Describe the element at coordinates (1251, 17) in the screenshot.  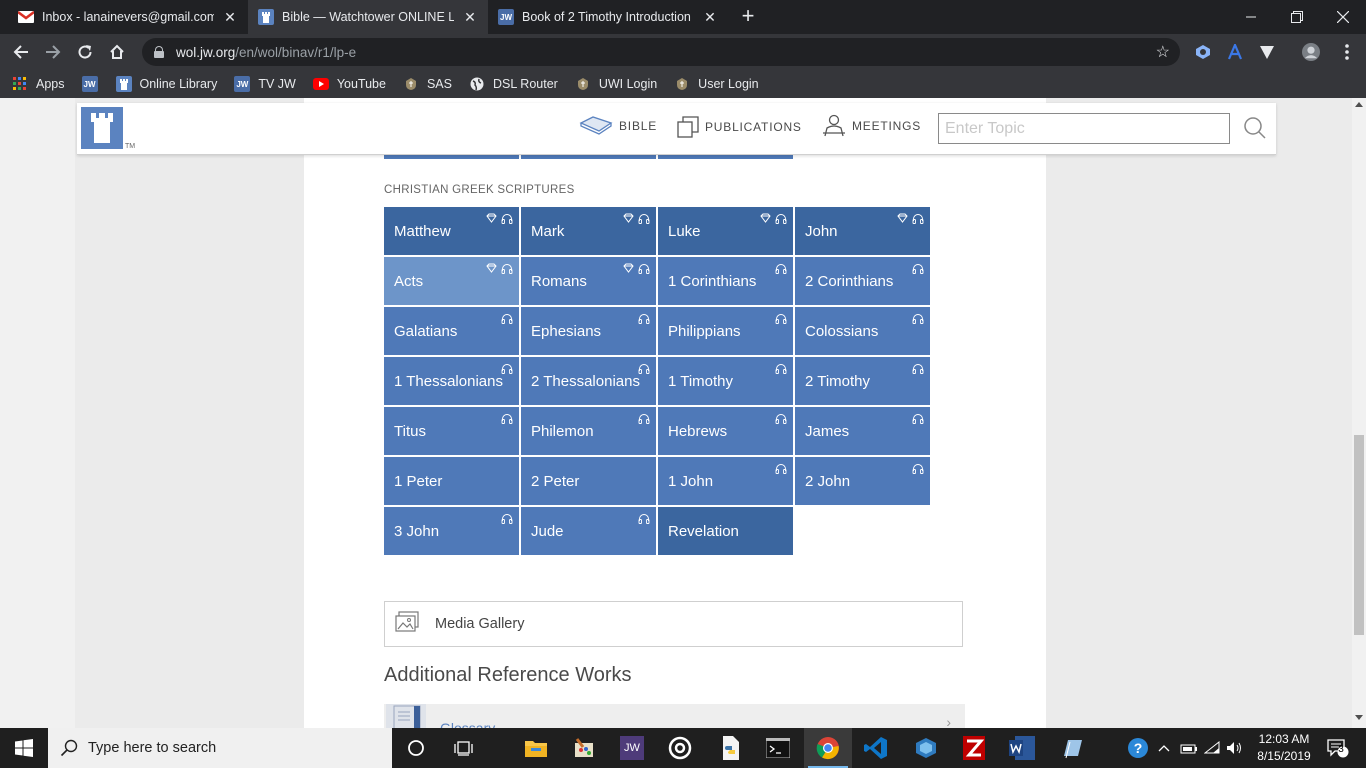
I see `minimize-button` at that location.